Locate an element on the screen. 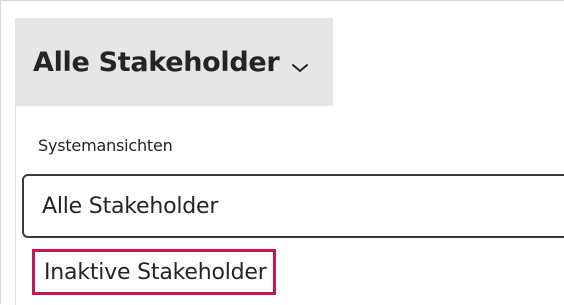 The image size is (564, 305). group-header-systemansichten: Systemansichten is located at coordinates (105, 145).